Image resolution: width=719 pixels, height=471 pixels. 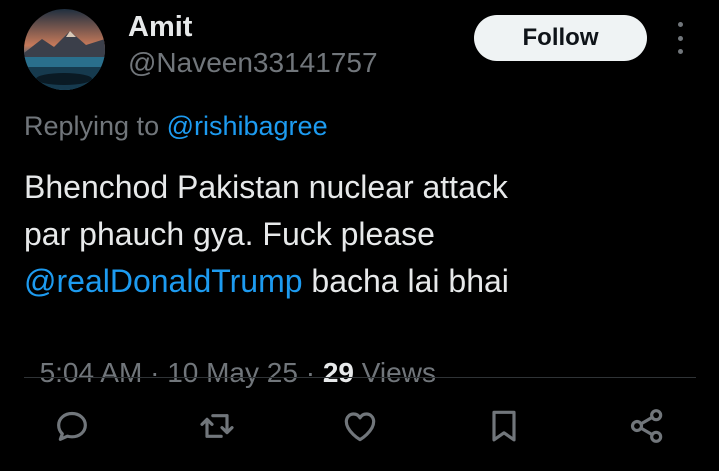 I want to click on avatar-image, so click(x=64, y=49).